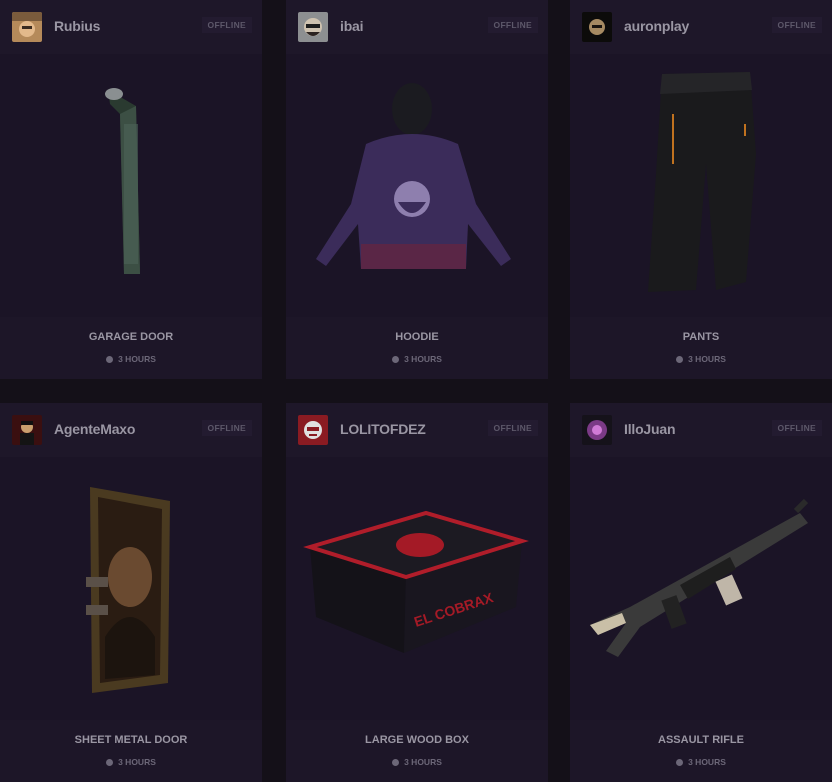 The image size is (832, 782). What do you see at coordinates (701, 430) in the screenshot?
I see `card-header: IlloJuan OFFLINE` at bounding box center [701, 430].